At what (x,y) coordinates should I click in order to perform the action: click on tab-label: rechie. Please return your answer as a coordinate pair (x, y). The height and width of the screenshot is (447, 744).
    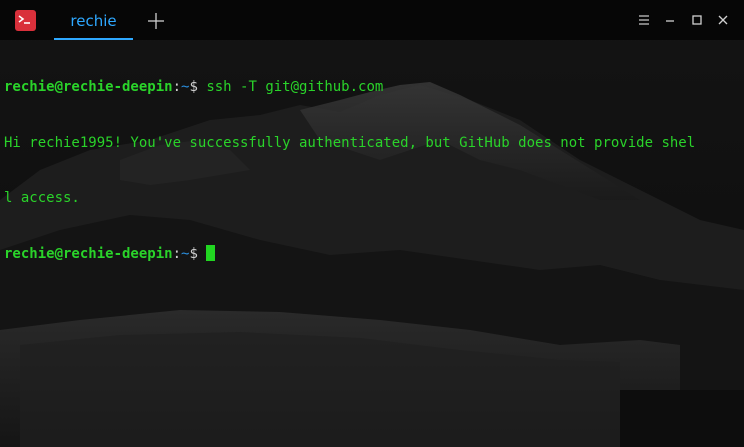
    Looking at the image, I should click on (93, 21).